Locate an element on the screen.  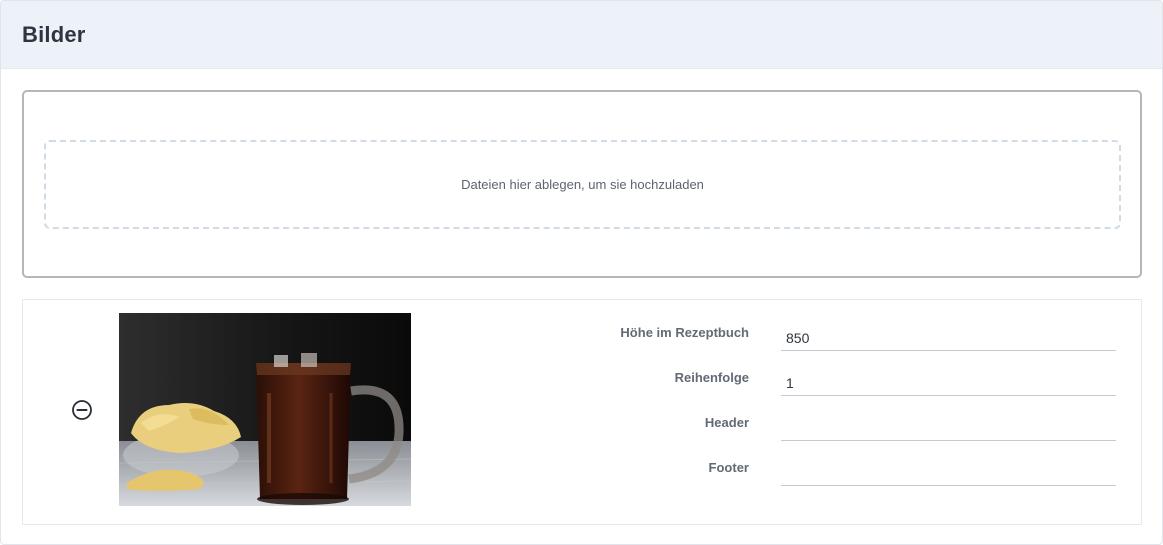
remove-image-button is located at coordinates (82, 410).